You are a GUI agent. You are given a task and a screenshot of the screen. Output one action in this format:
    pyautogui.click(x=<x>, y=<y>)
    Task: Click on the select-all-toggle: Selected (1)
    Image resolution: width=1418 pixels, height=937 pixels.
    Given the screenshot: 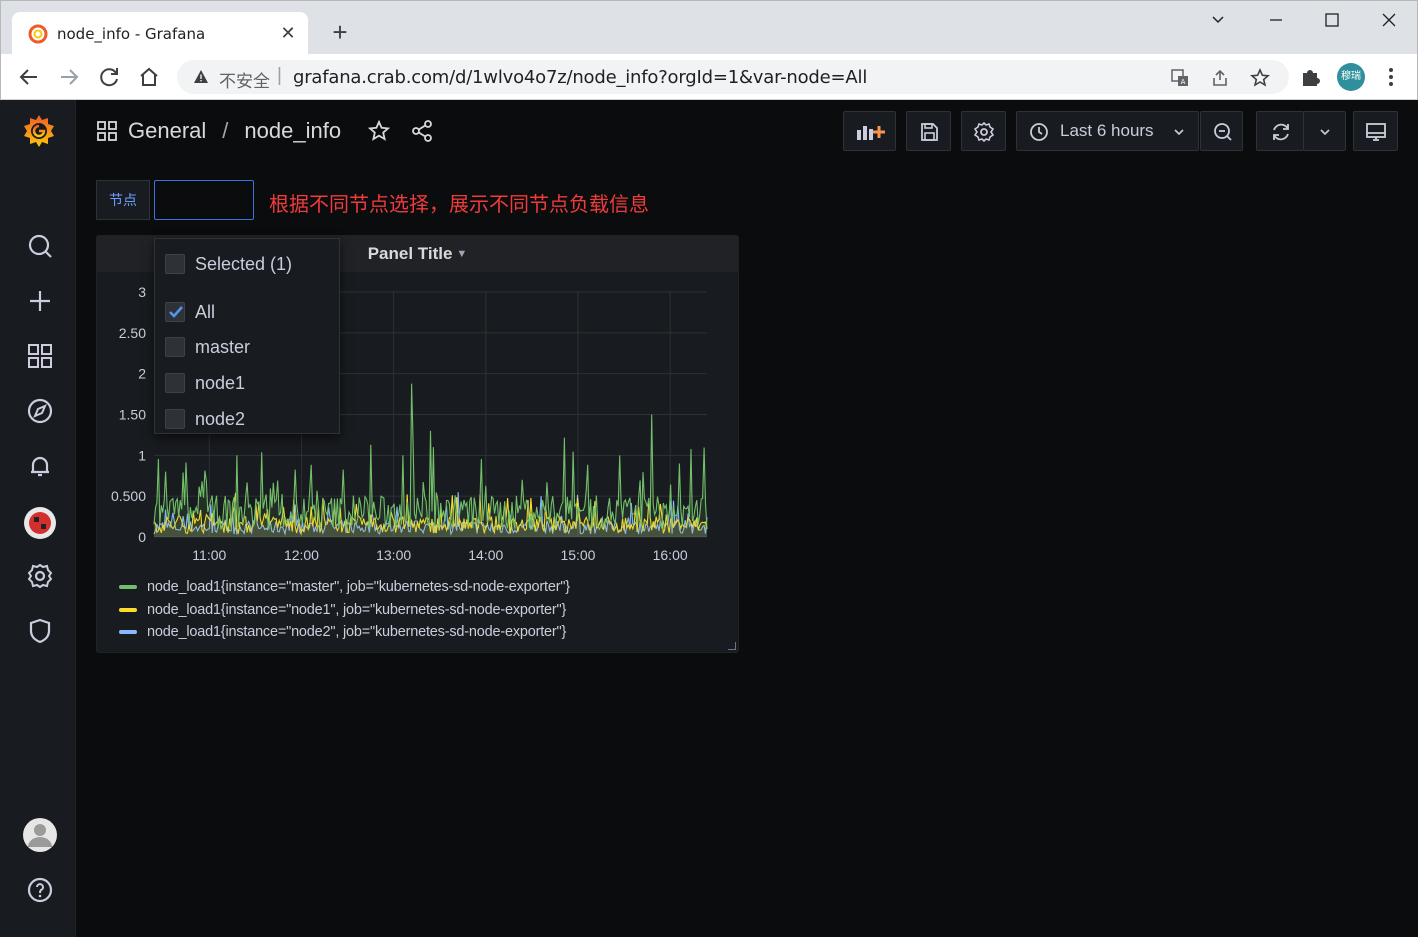 What is the action you would take?
    pyautogui.click(x=228, y=264)
    